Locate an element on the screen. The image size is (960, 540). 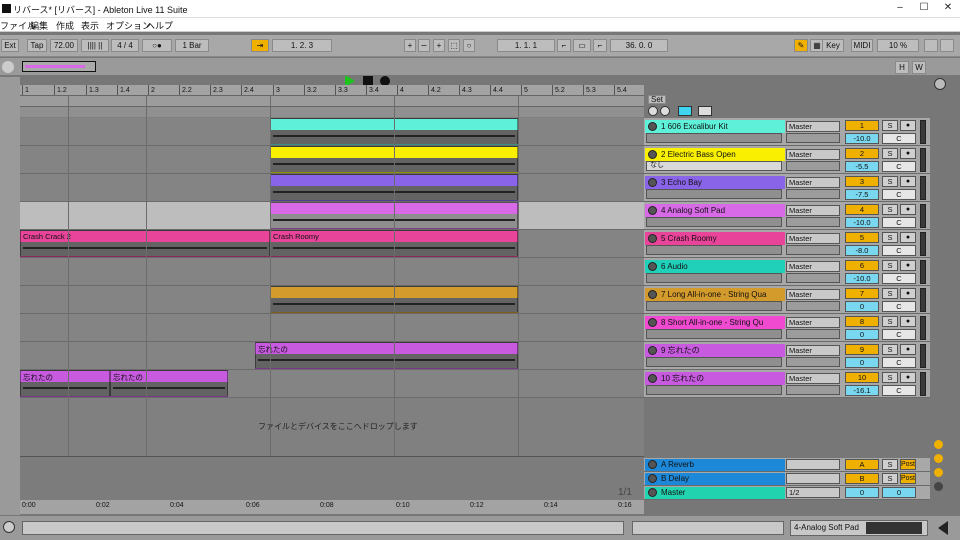
time-ruler: 0:00 0:02 0:04 0:06 0:08 0:10 0:12 0:14 0:16 is located at coordinates (332, 507).